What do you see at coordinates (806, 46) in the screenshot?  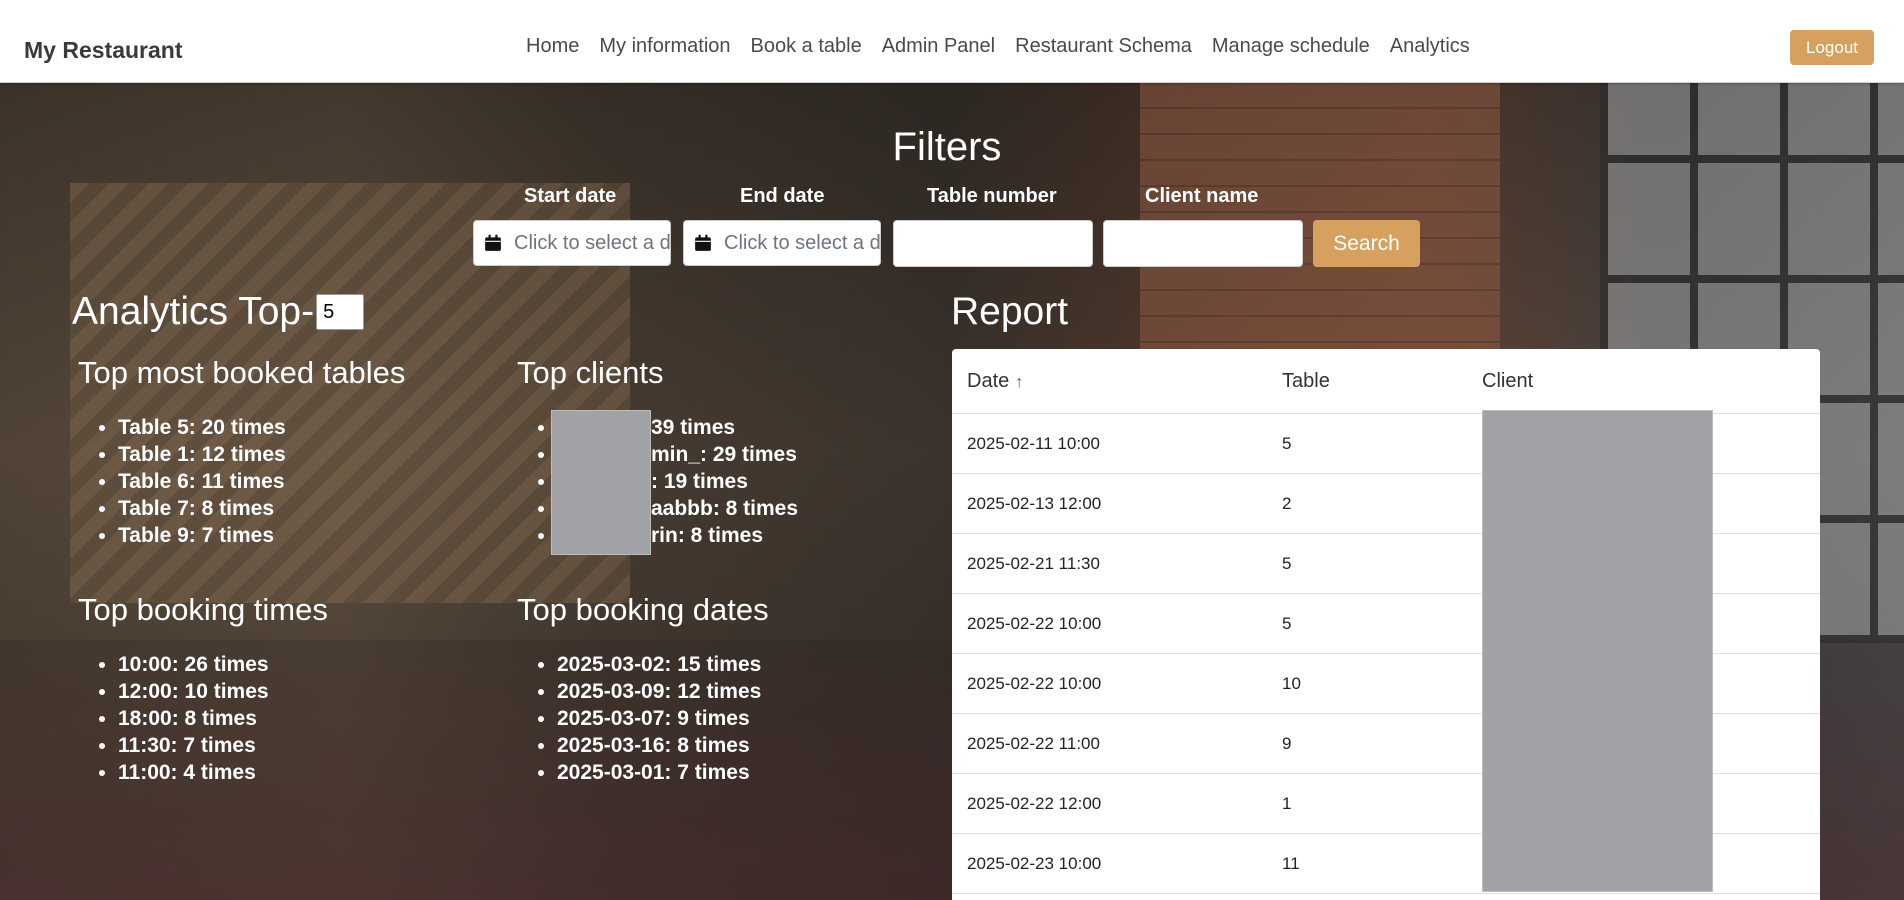 I see `nav-link-book-a-table: Book a table` at bounding box center [806, 46].